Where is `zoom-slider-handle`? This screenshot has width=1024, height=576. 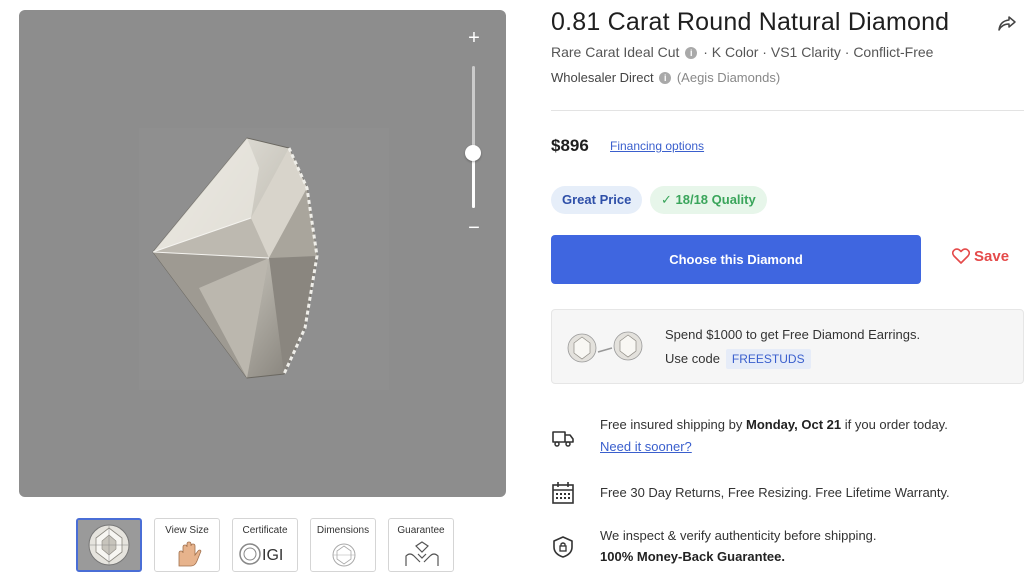 zoom-slider-handle is located at coordinates (473, 153).